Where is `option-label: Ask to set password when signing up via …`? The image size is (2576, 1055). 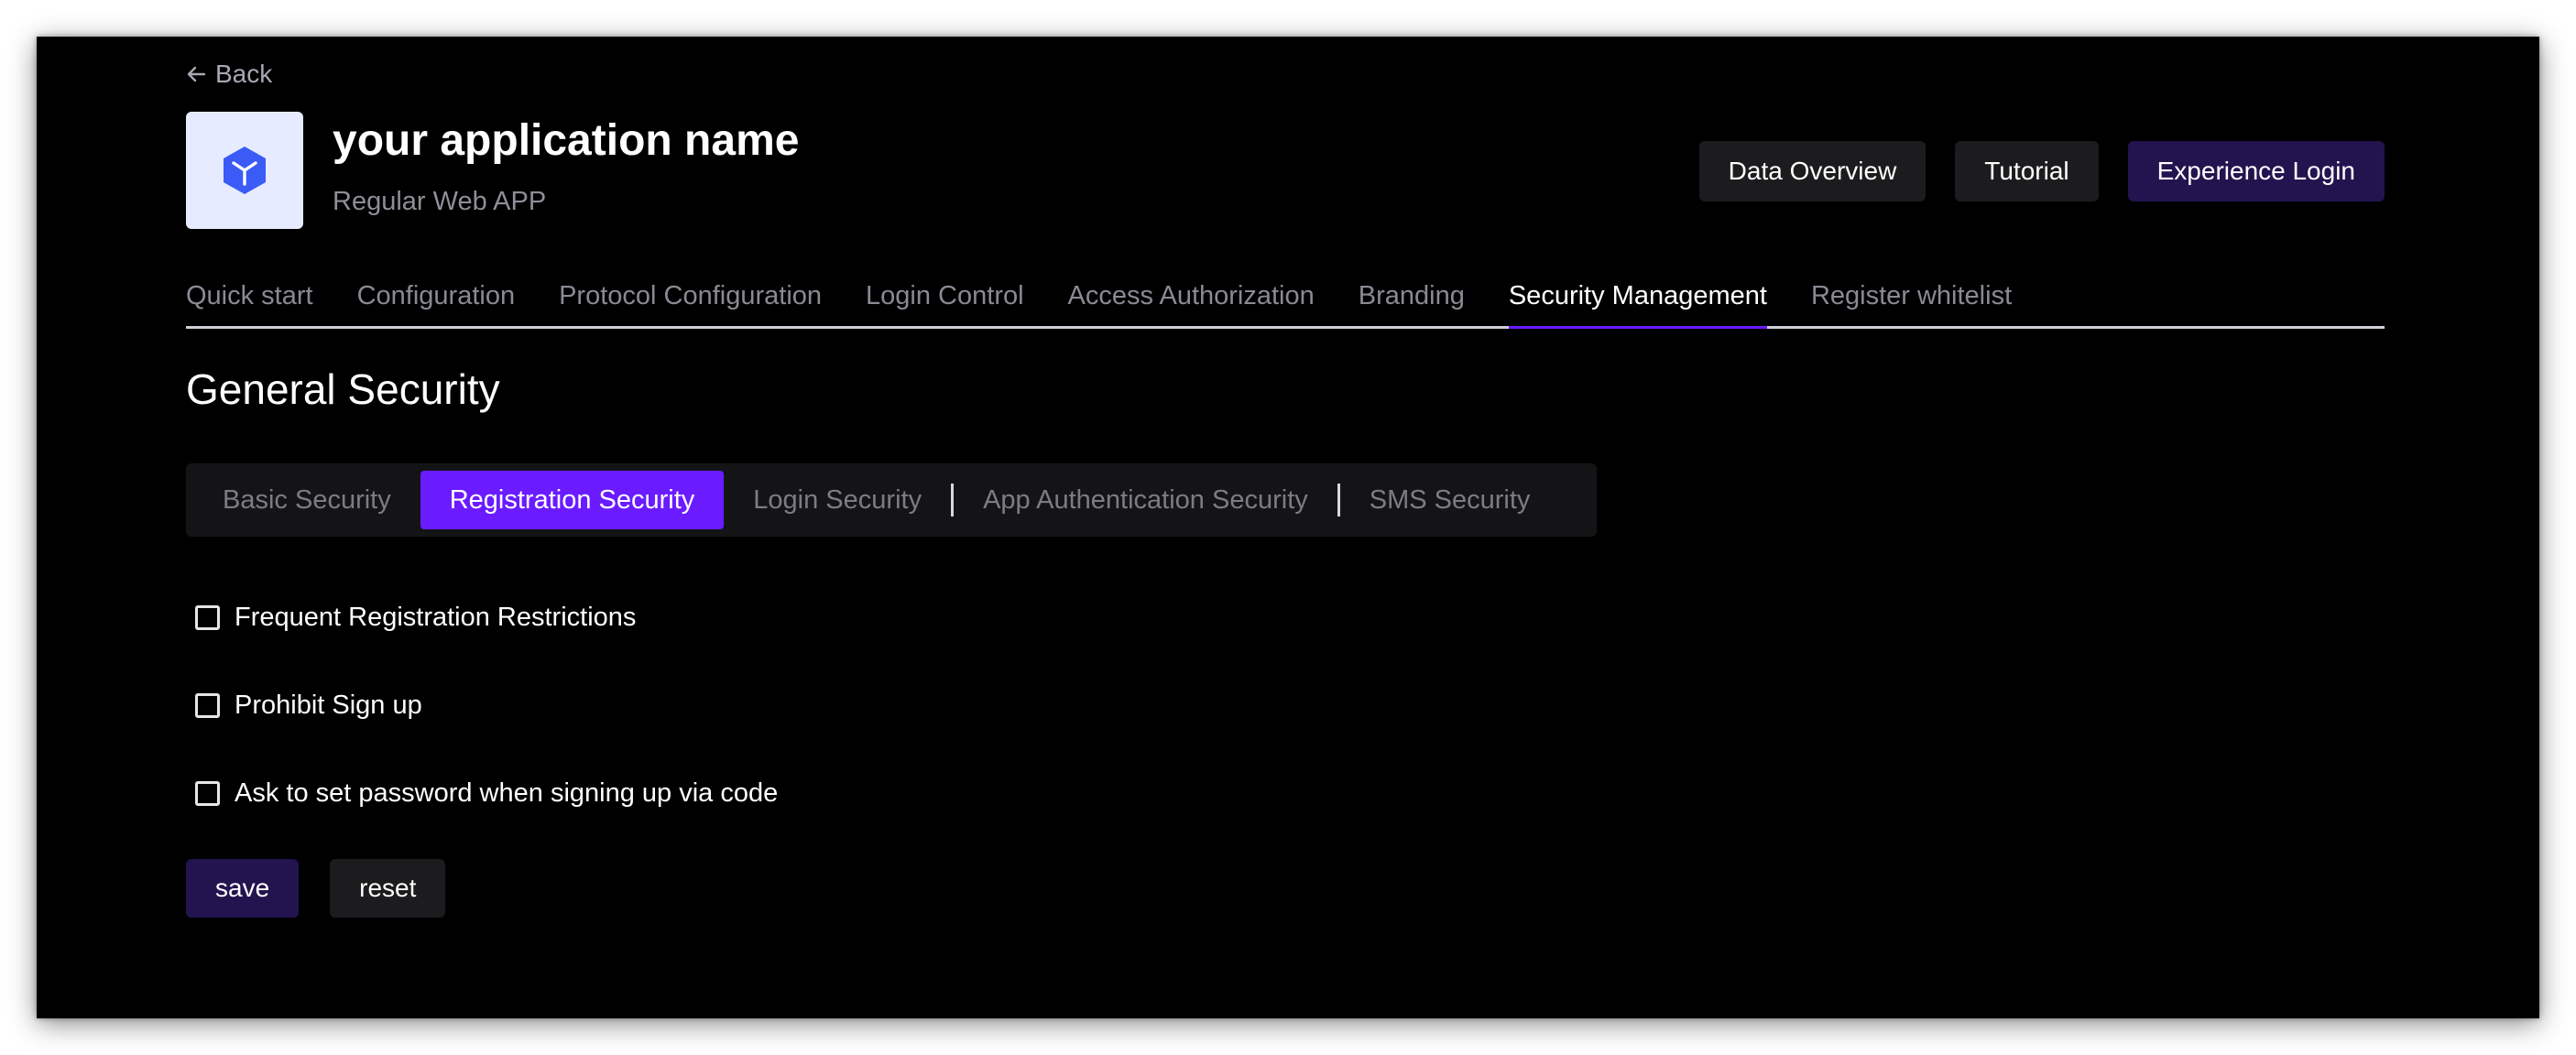
option-label: Ask to set password when signing up via … is located at coordinates (507, 793).